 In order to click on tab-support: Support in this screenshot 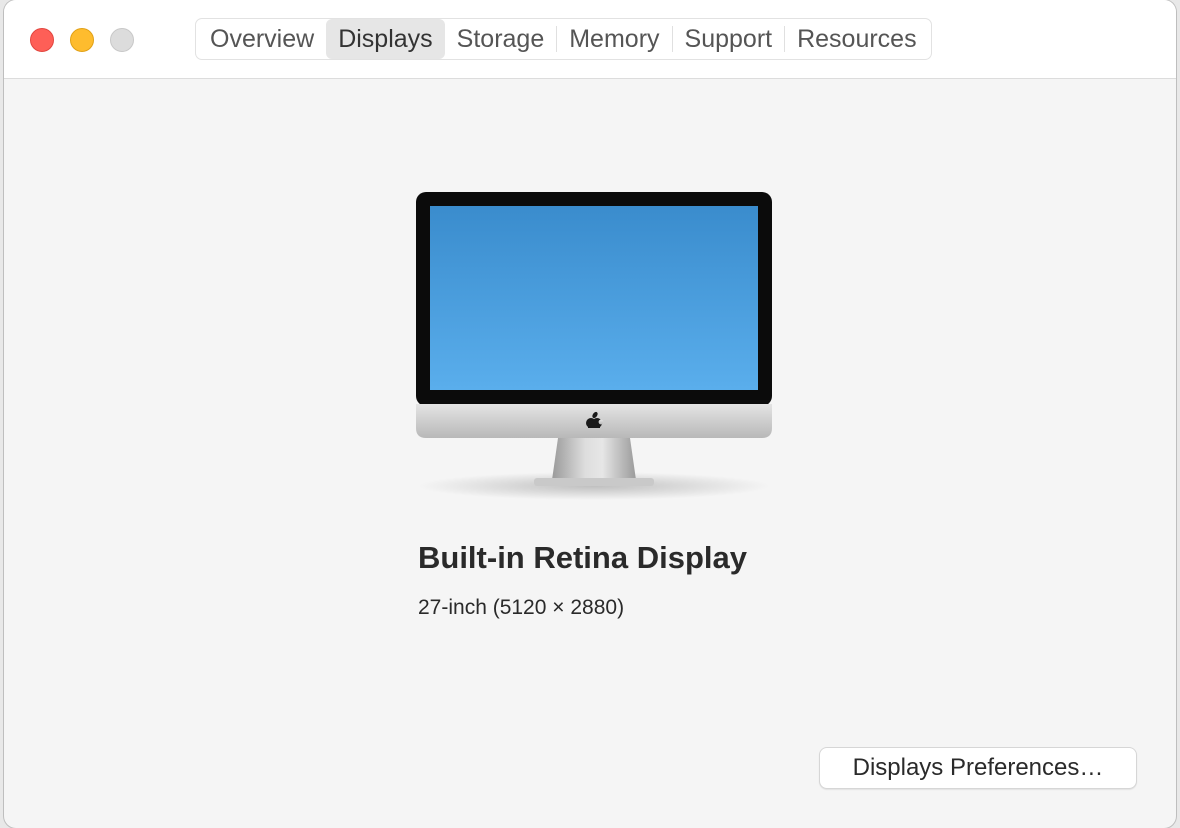, I will do `click(729, 39)`.